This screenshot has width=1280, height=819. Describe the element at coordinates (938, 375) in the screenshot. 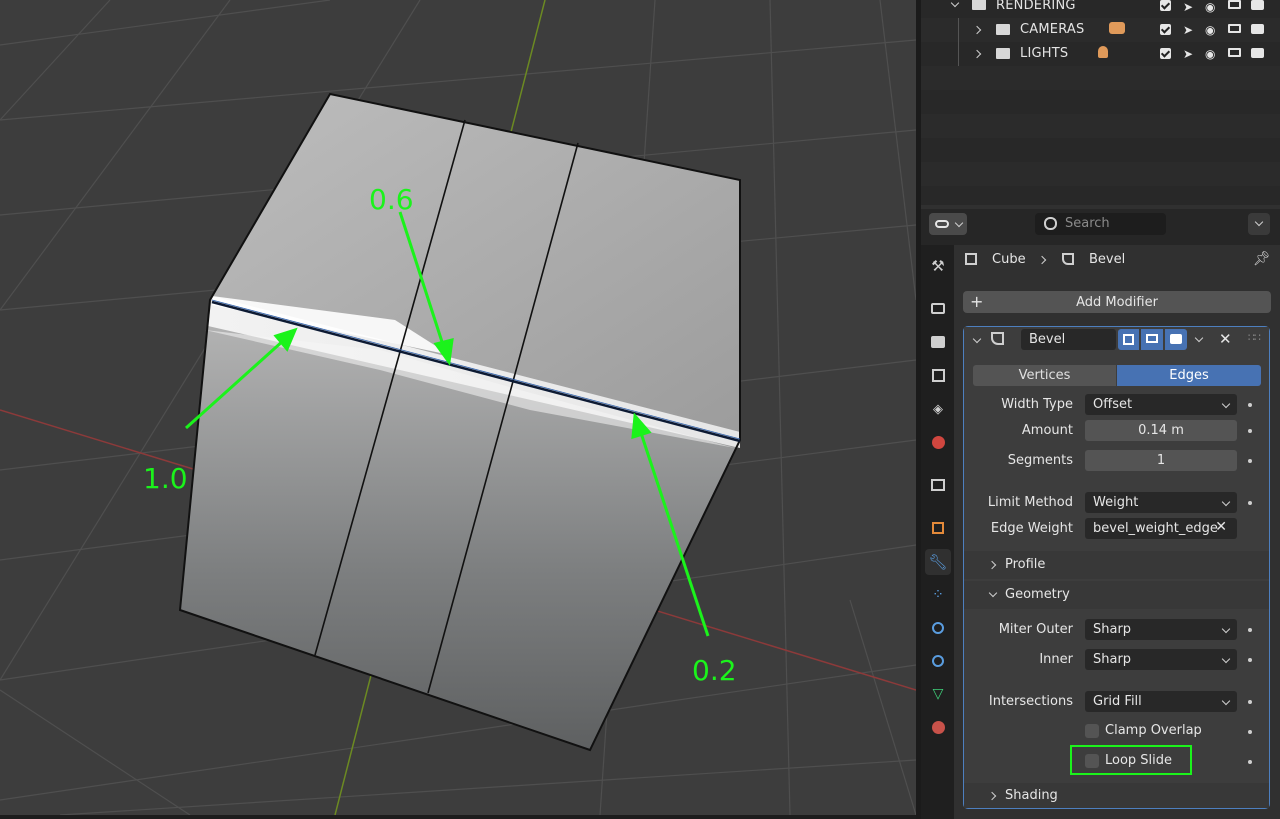

I see `tab-view-layer` at that location.